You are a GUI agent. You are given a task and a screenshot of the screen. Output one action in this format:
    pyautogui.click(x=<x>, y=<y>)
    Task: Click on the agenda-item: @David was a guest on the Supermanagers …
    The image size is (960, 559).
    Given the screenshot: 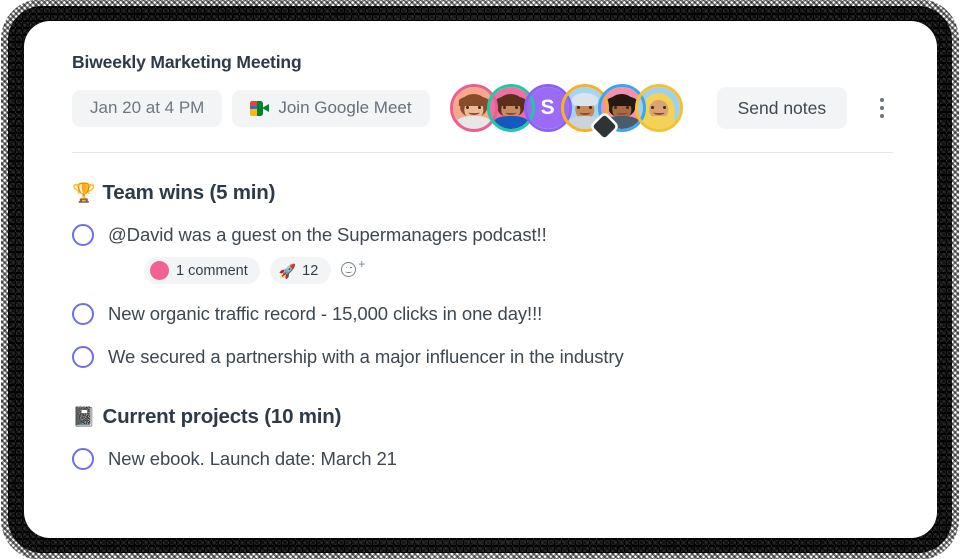 What is the action you would take?
    pyautogui.click(x=482, y=253)
    